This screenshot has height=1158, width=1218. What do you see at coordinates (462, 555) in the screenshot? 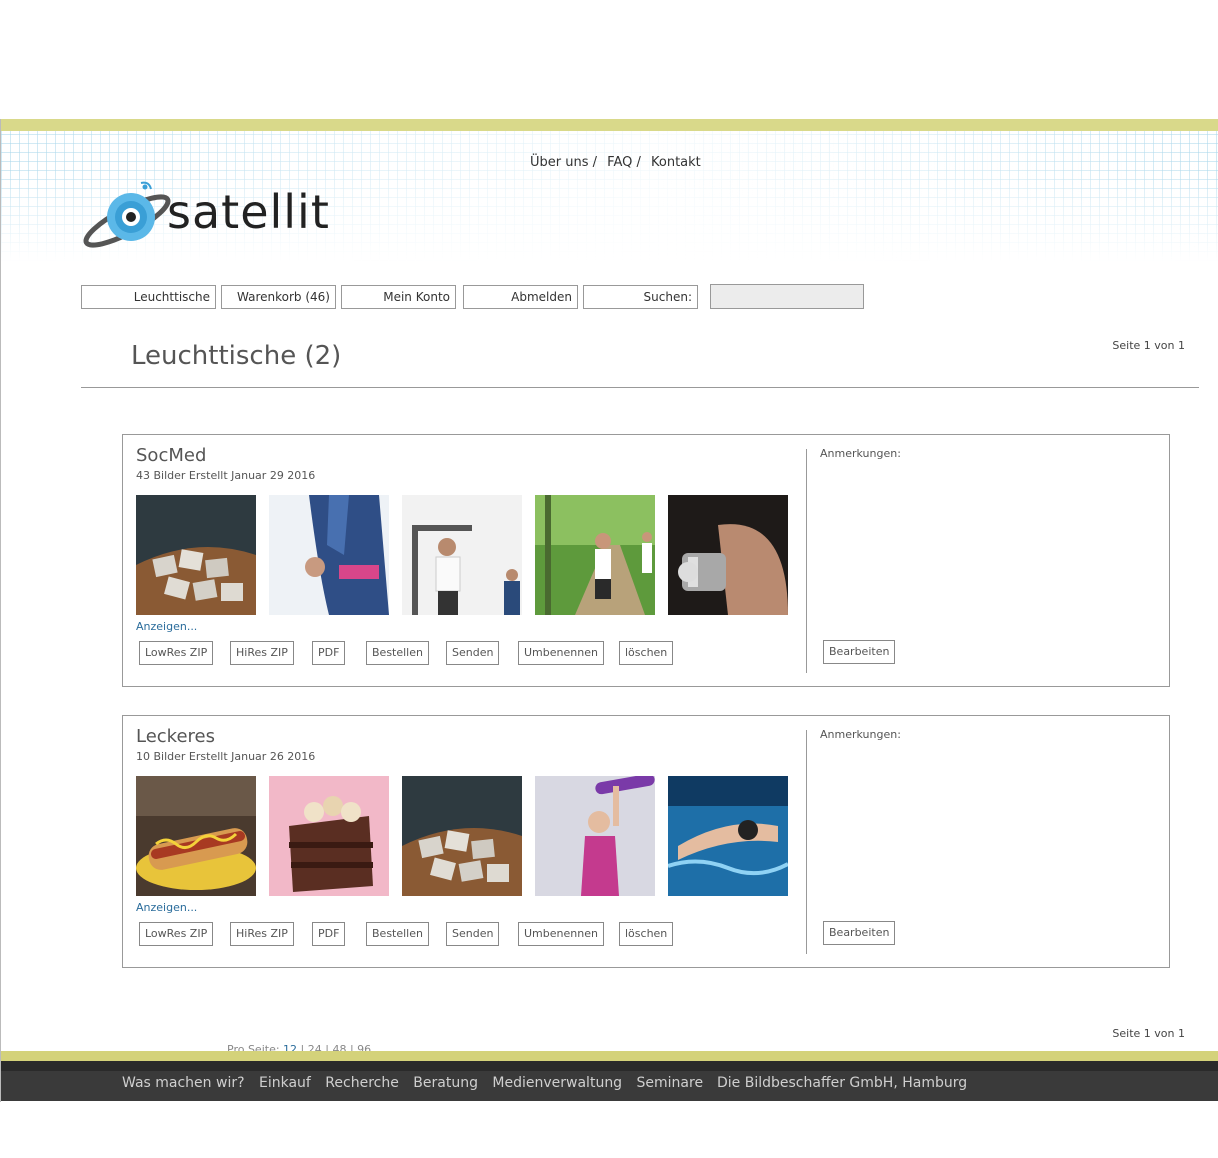
I see `gym-machine-image` at bounding box center [462, 555].